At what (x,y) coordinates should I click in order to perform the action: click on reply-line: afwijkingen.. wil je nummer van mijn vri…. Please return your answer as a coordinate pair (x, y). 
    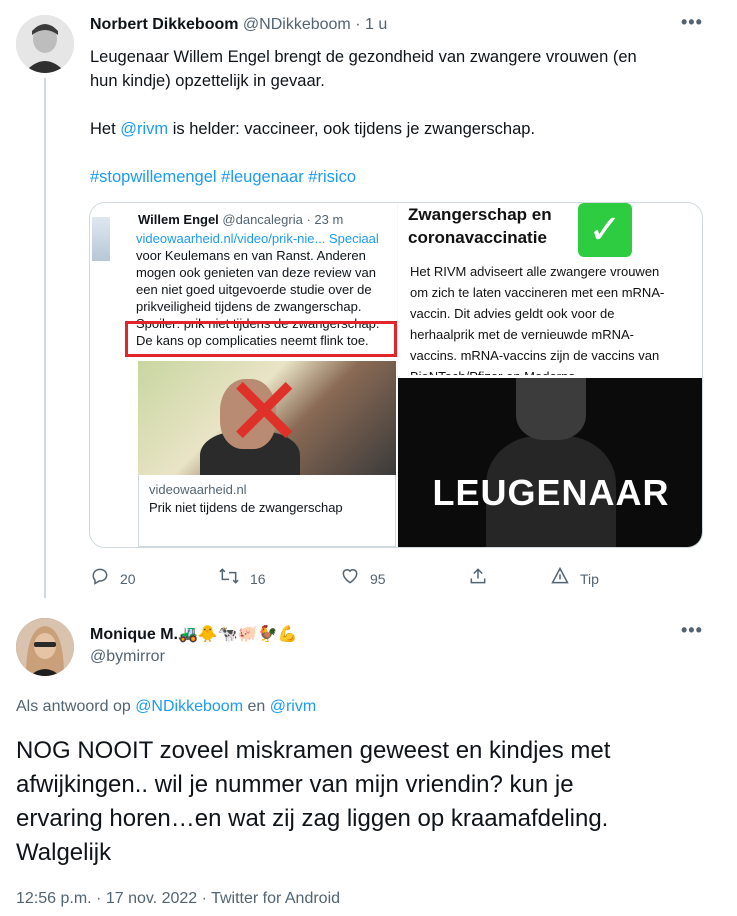
    Looking at the image, I should click on (295, 784).